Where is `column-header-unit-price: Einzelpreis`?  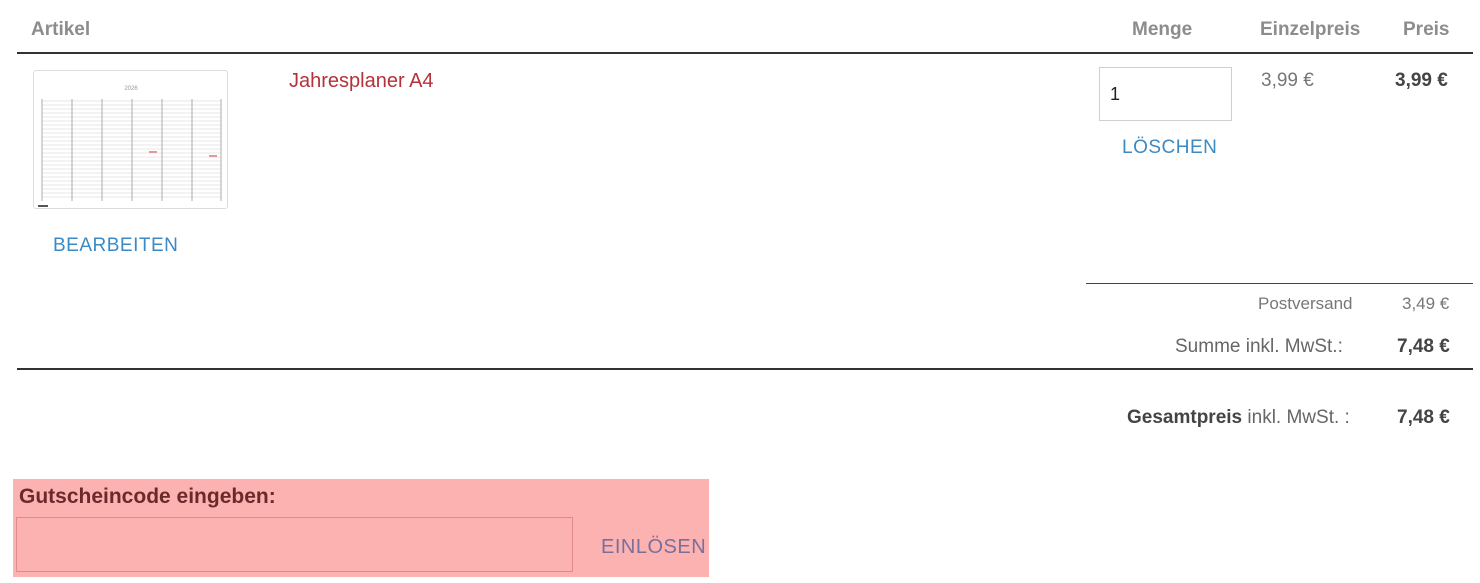 column-header-unit-price: Einzelpreis is located at coordinates (1310, 29).